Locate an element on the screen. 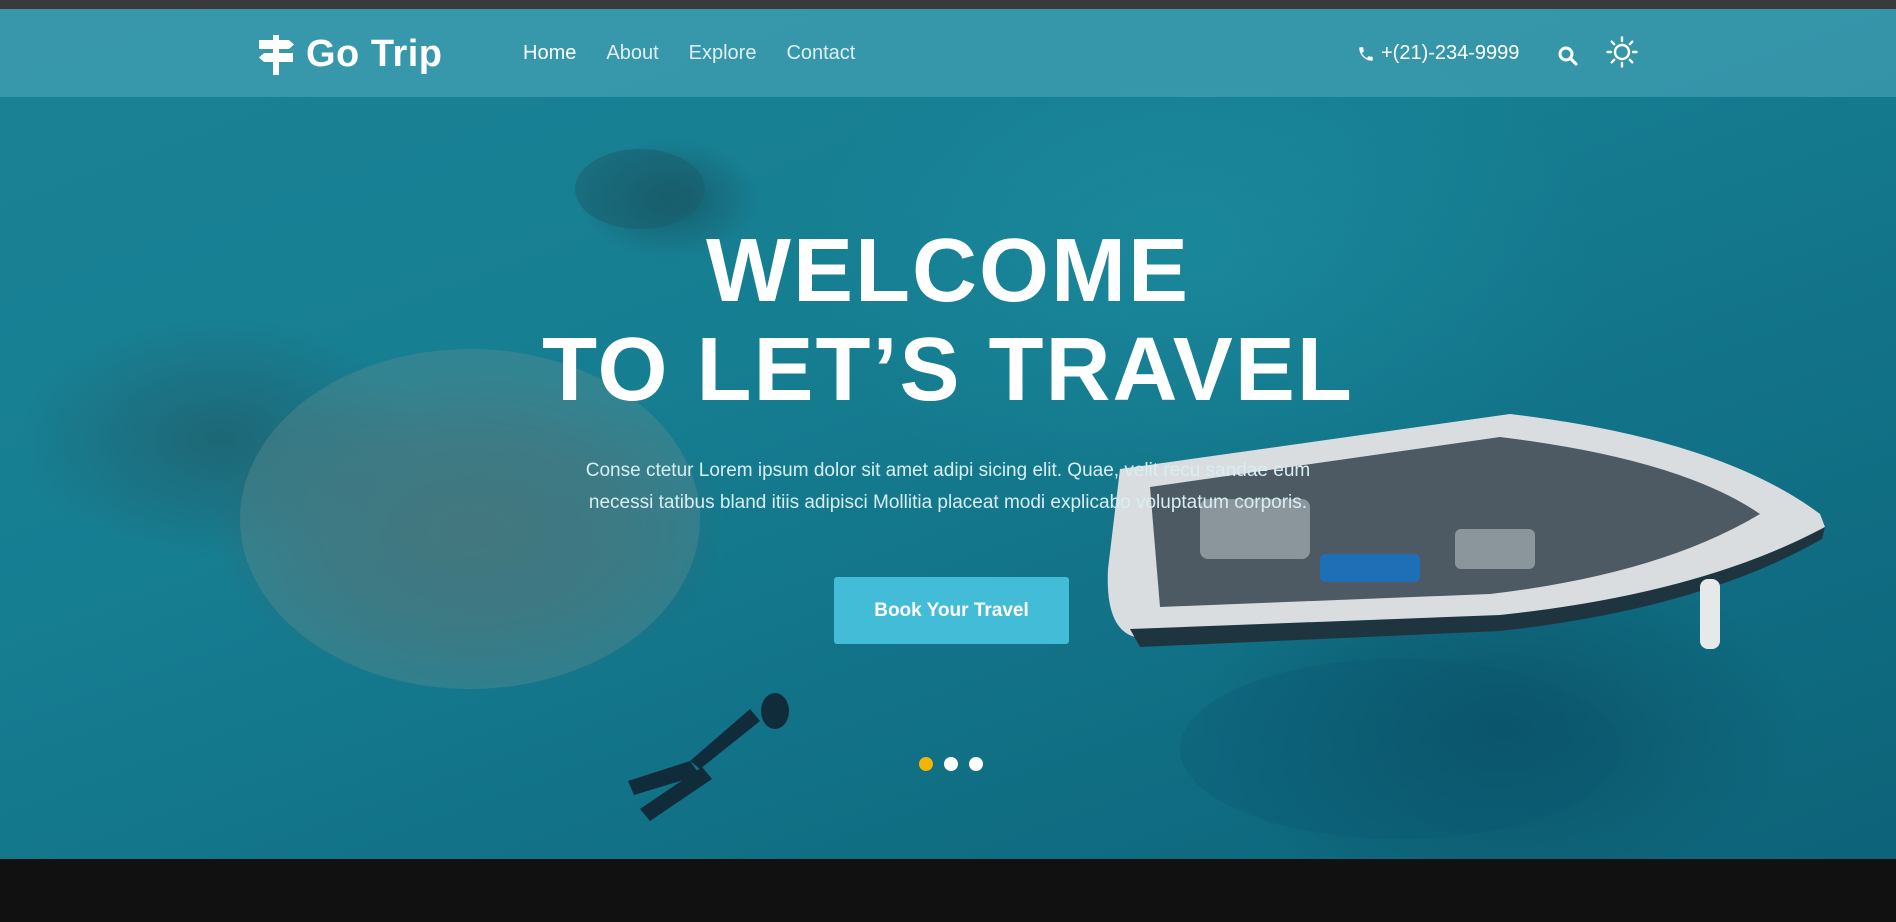 The height and width of the screenshot is (922, 1896). nav-explore: Explore is located at coordinates (723, 53).